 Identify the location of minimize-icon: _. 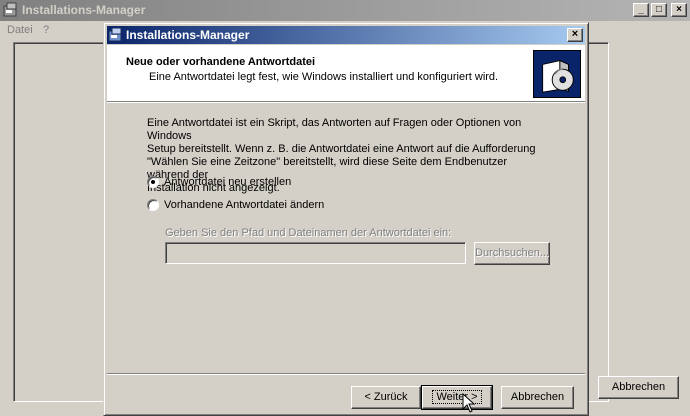
(641, 9).